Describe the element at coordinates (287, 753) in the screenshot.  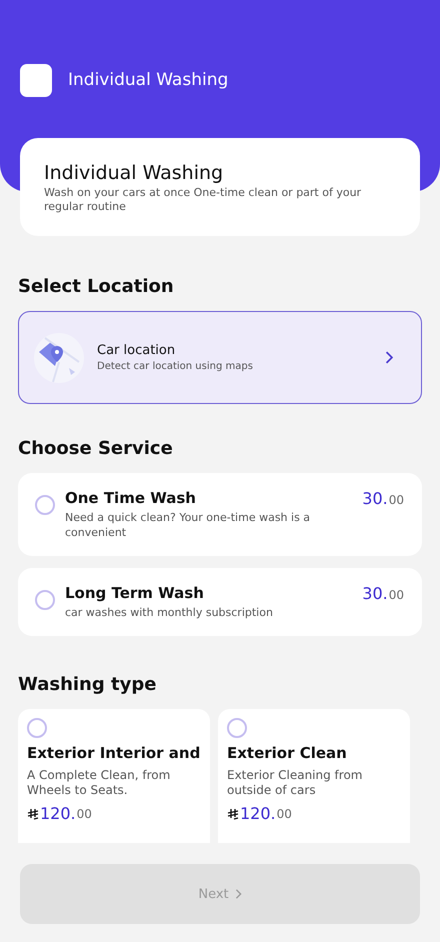
I see `washing-type-name: Exterior Clean` at that location.